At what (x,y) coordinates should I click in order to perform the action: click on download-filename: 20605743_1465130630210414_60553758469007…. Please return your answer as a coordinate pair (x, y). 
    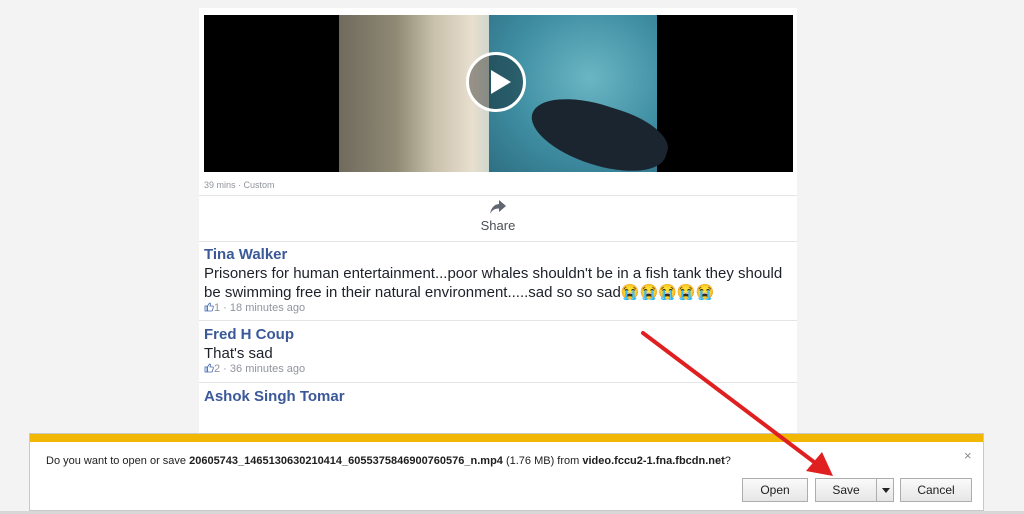
    Looking at the image, I should click on (346, 461).